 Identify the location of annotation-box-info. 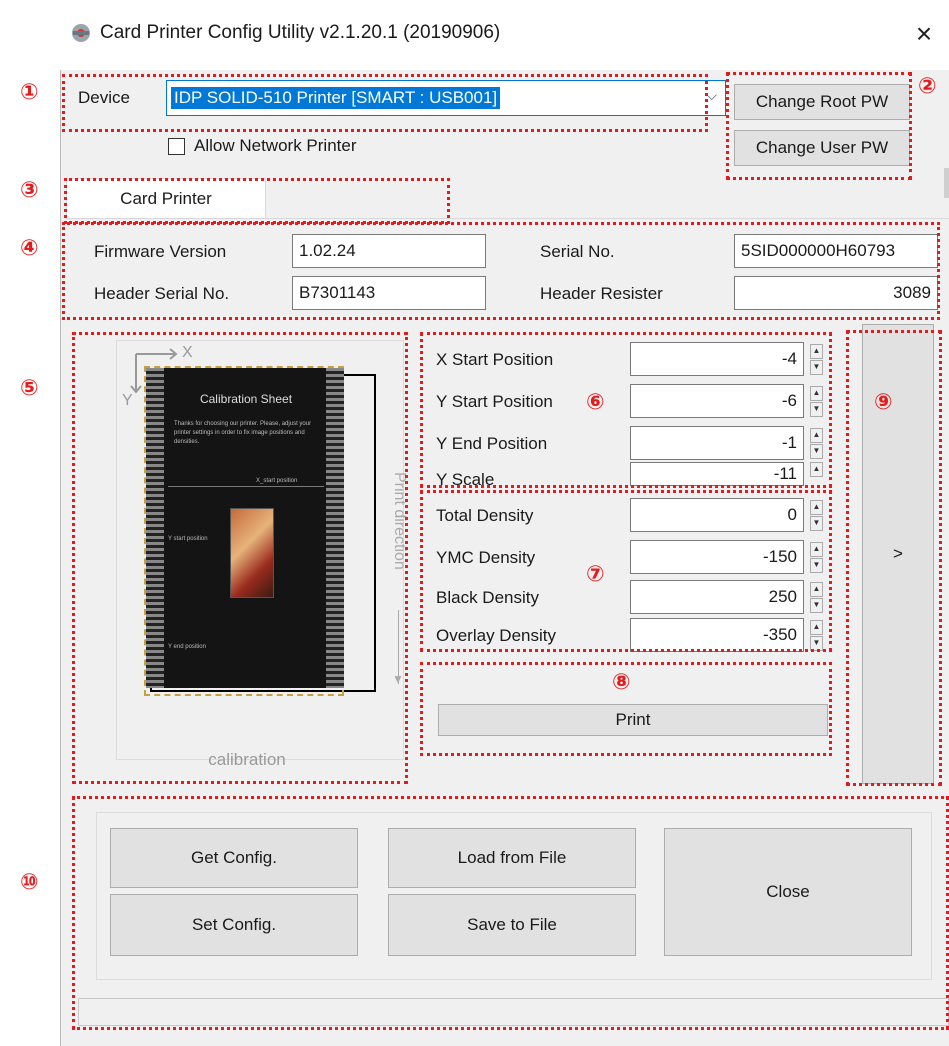
(501, 271).